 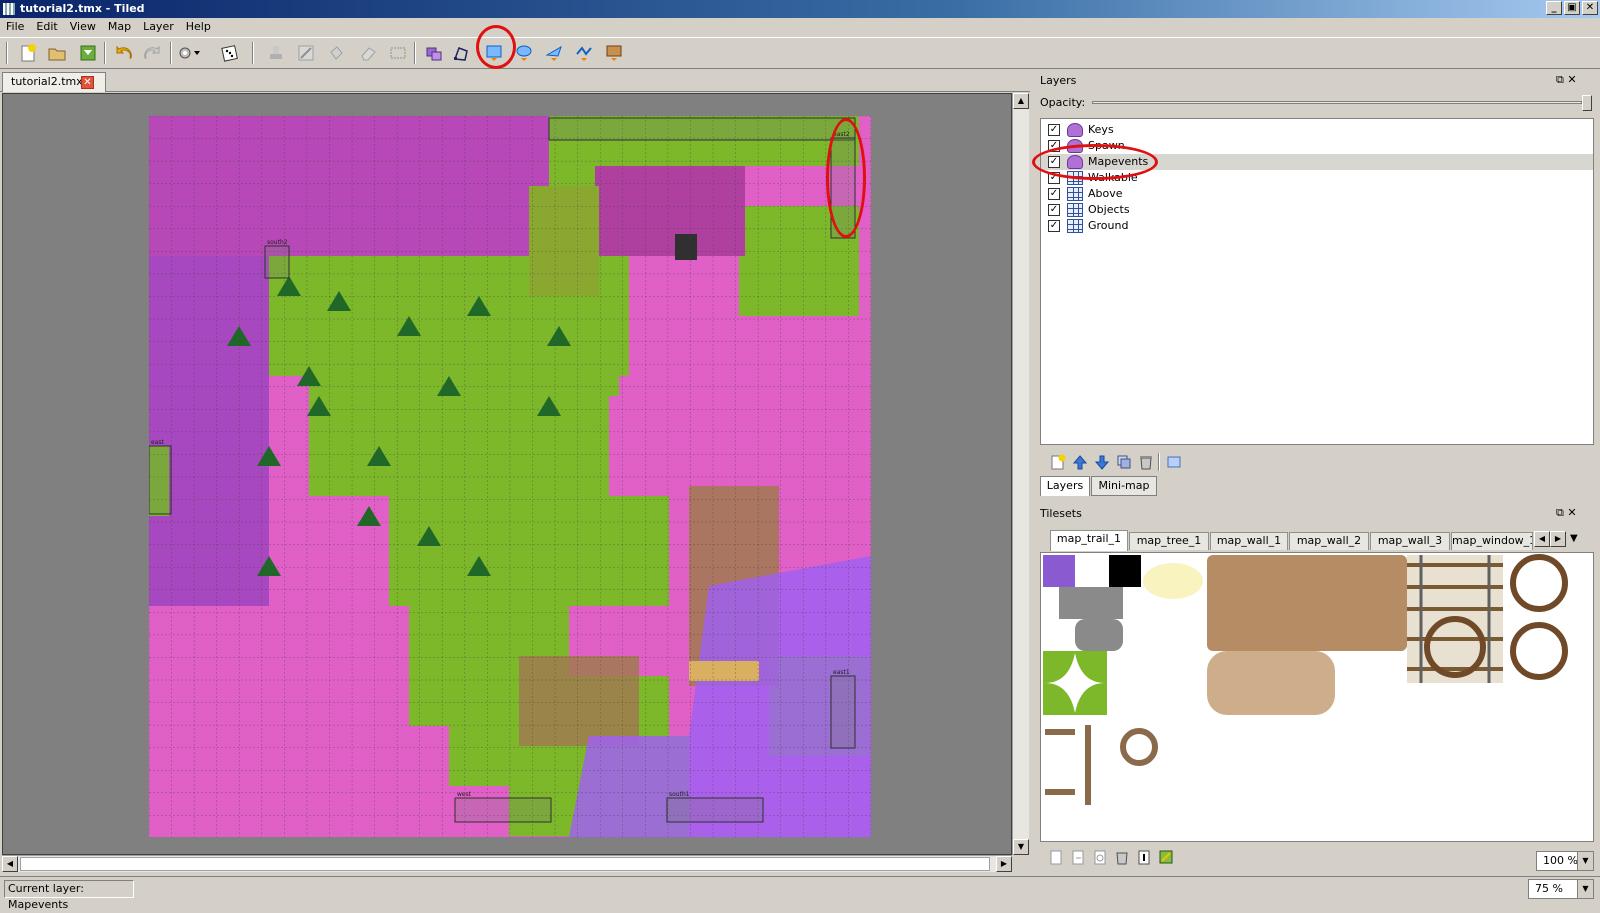 What do you see at coordinates (1144, 857) in the screenshot?
I see `tileset-properties-icon` at bounding box center [1144, 857].